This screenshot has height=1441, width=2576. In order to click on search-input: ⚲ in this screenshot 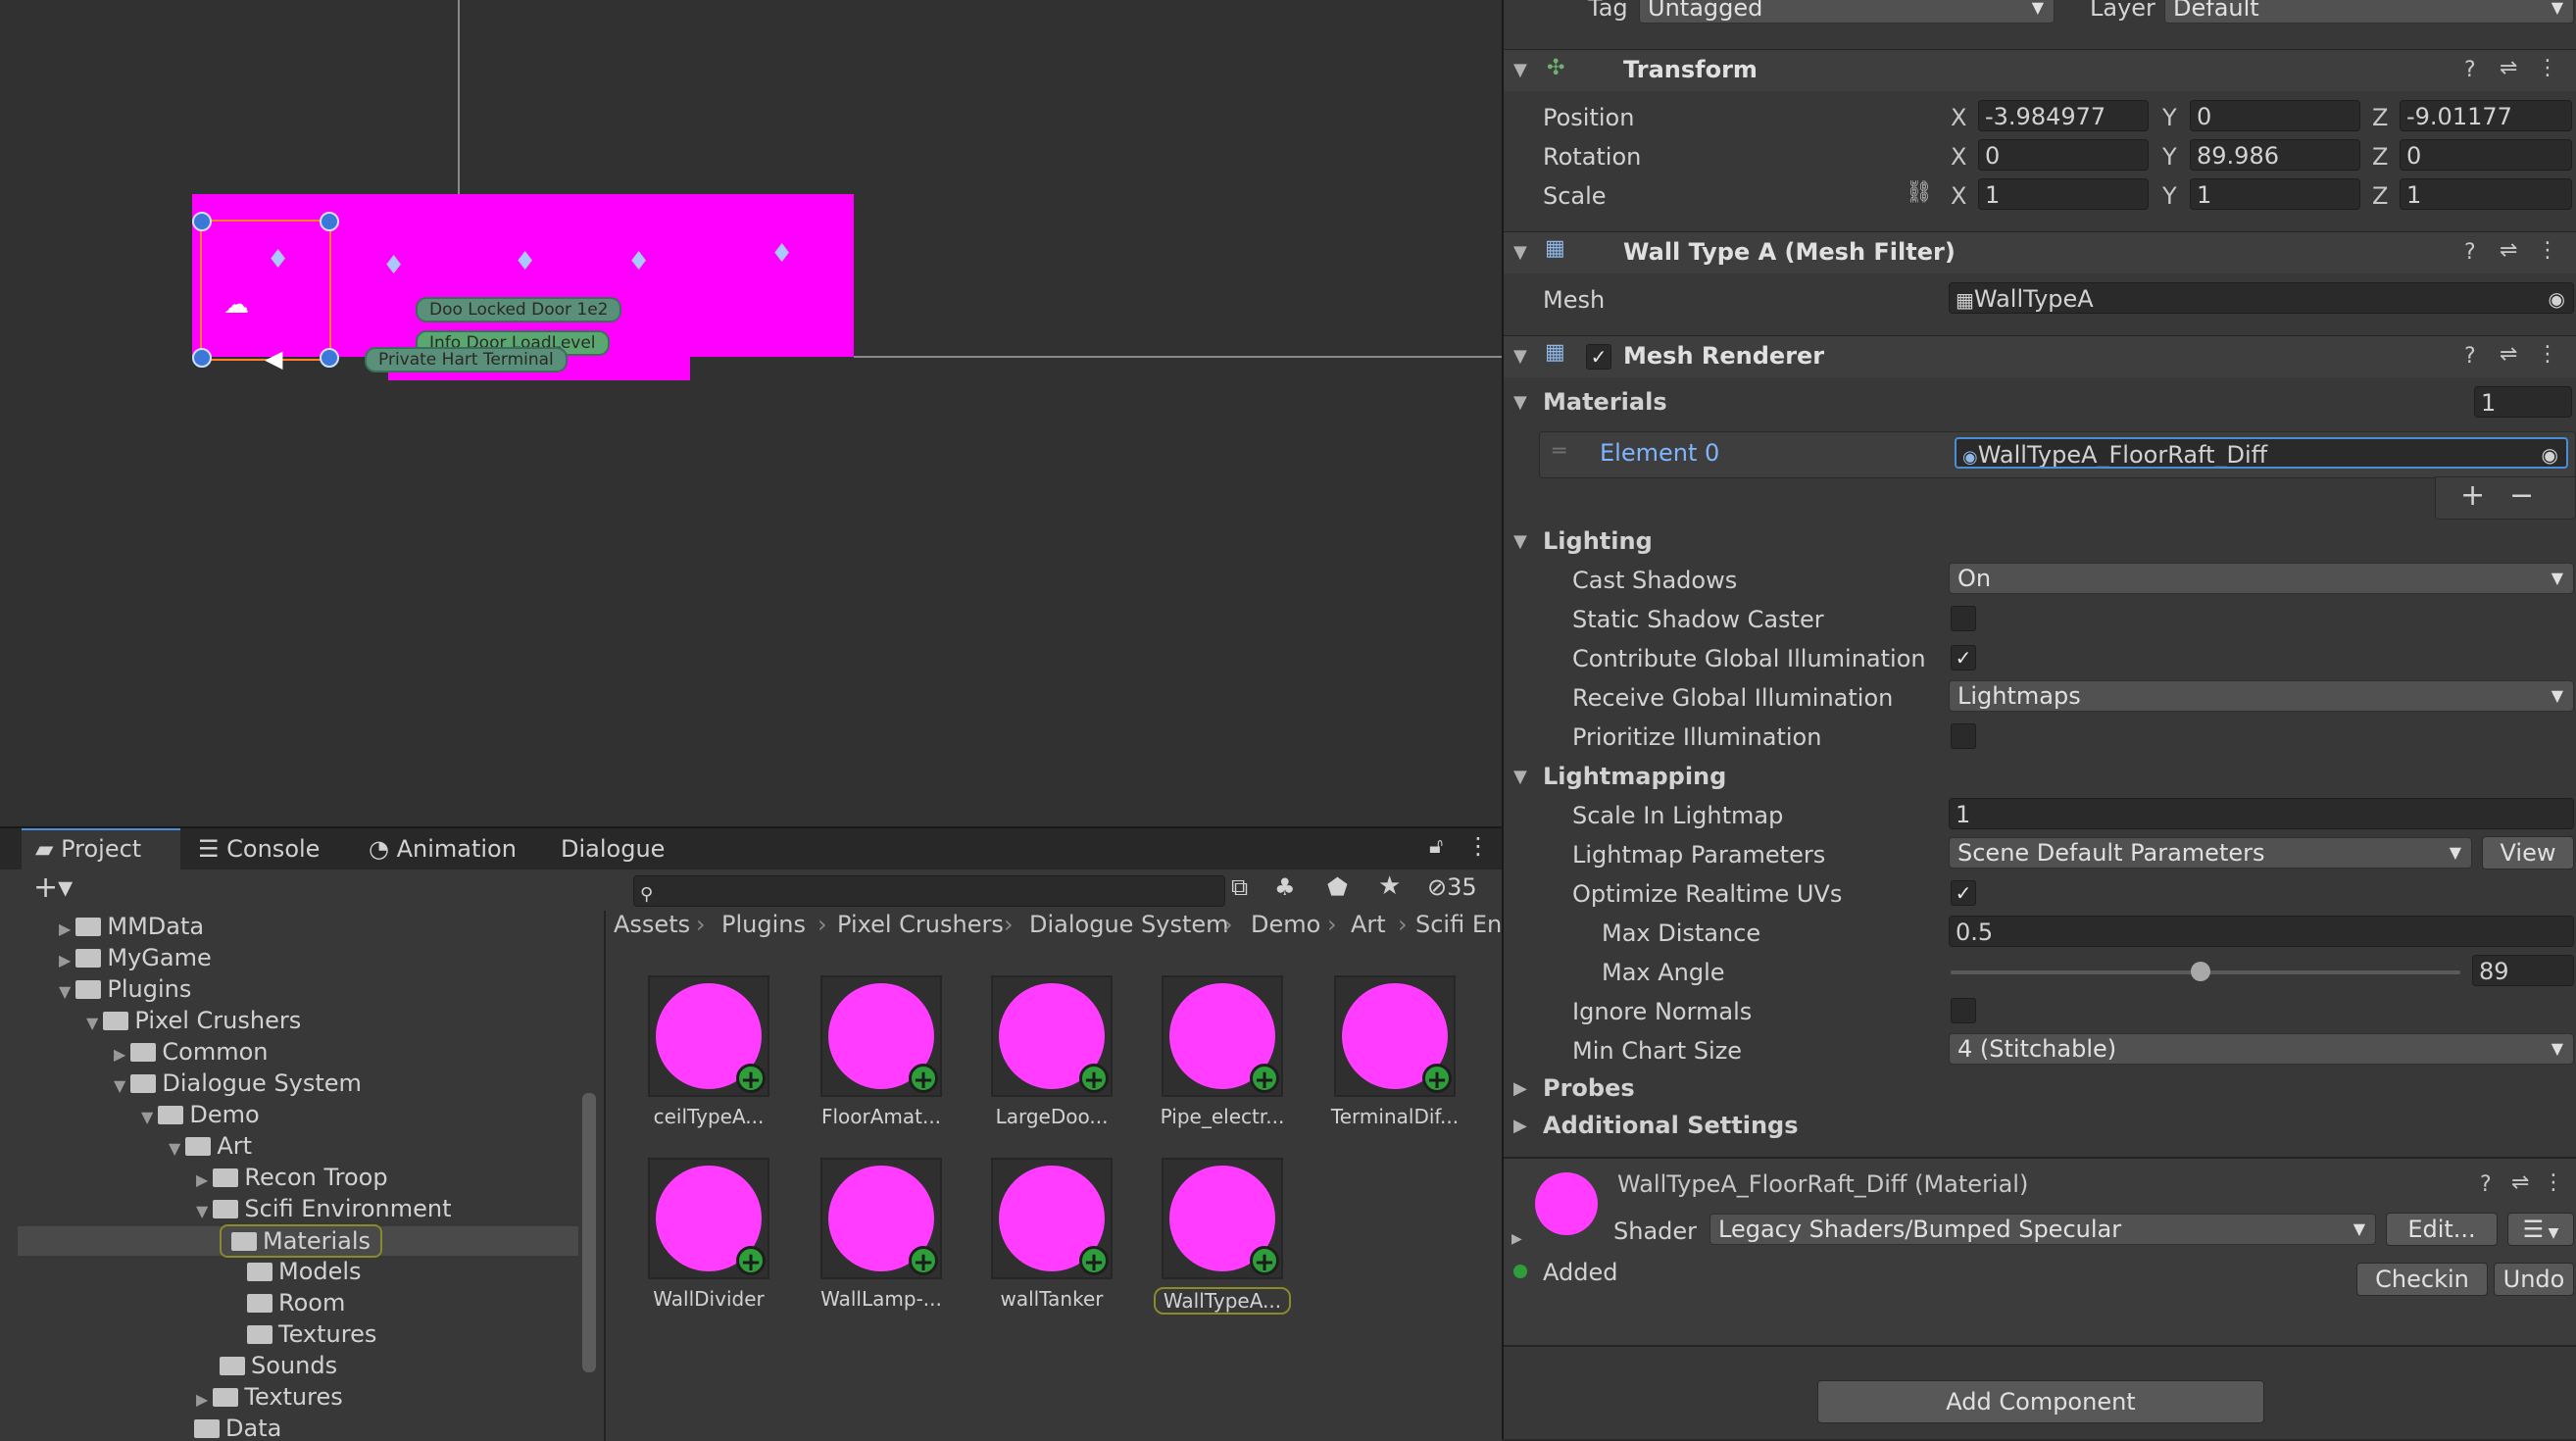, I will do `click(929, 891)`.